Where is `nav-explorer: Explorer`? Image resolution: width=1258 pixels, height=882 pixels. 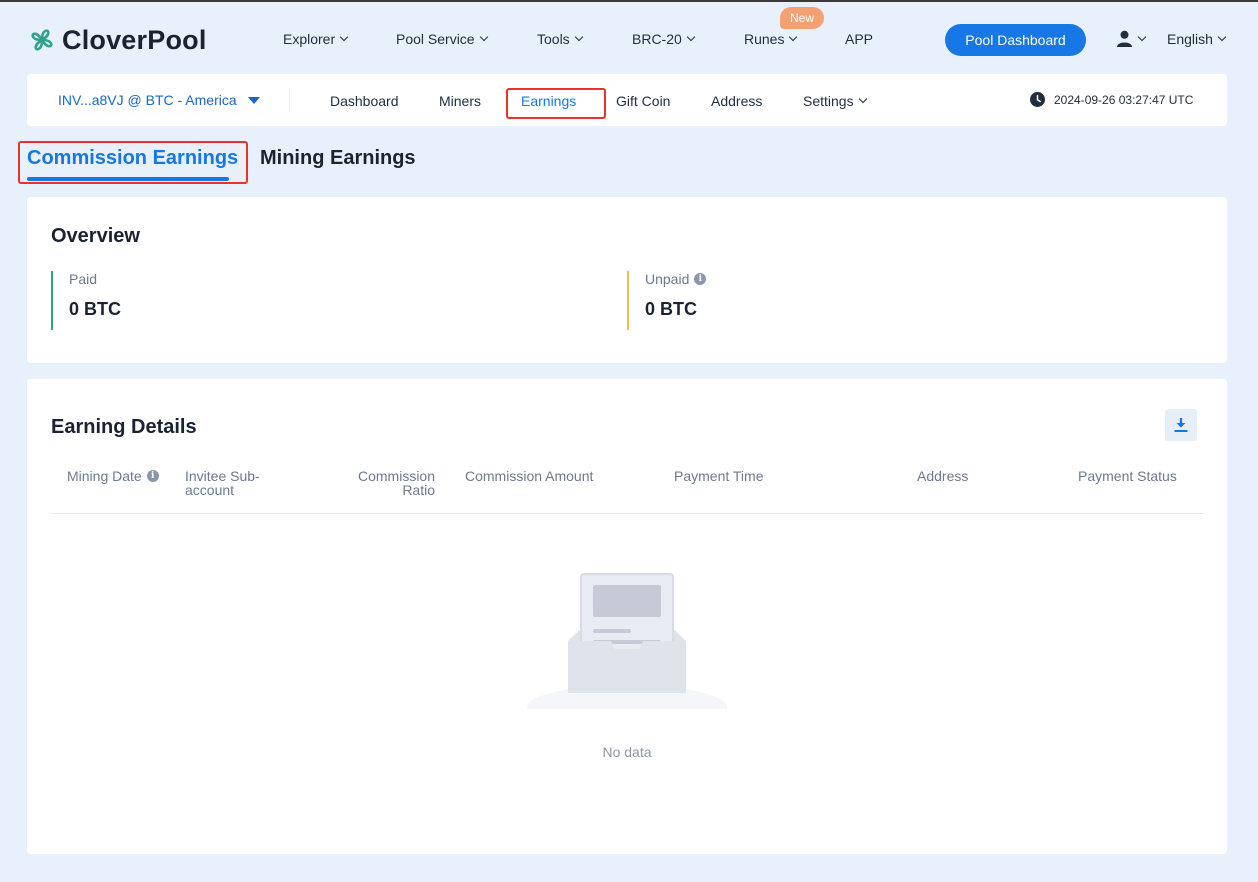 nav-explorer: Explorer is located at coordinates (316, 39).